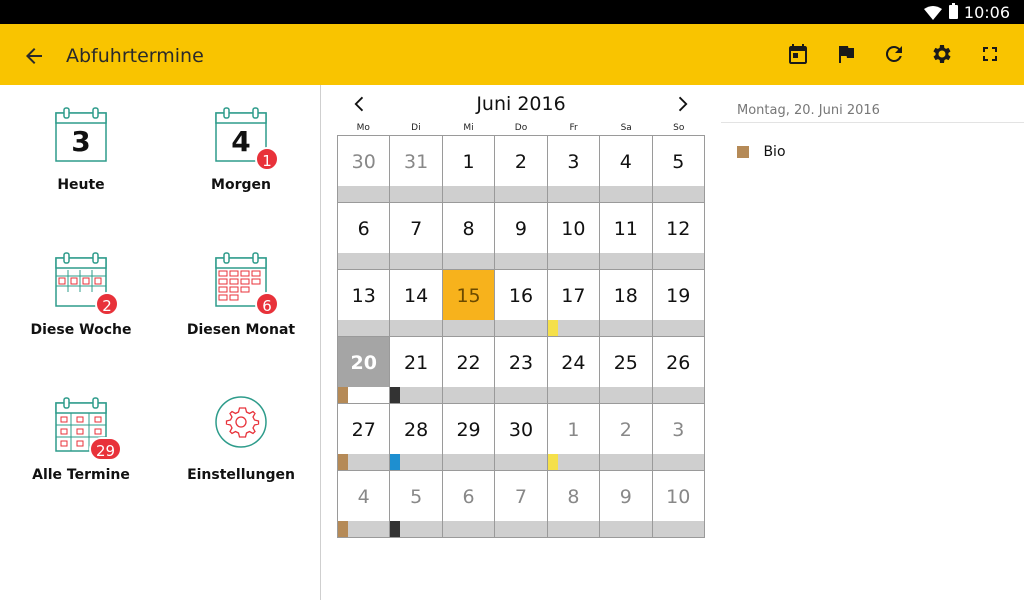  I want to click on settings-gear-icon, so click(241, 425).